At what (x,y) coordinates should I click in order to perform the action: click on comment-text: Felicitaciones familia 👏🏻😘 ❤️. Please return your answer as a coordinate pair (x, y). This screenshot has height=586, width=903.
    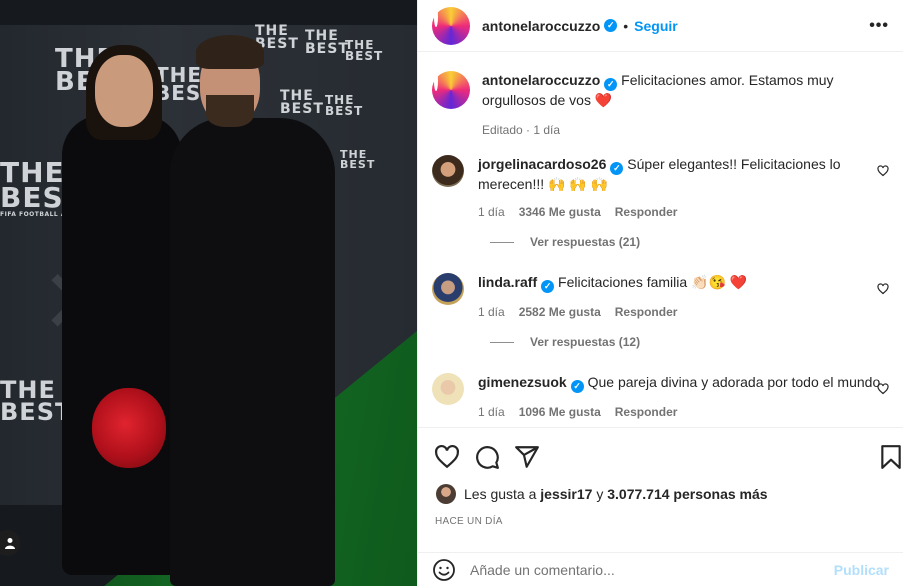
    Looking at the image, I should click on (653, 282).